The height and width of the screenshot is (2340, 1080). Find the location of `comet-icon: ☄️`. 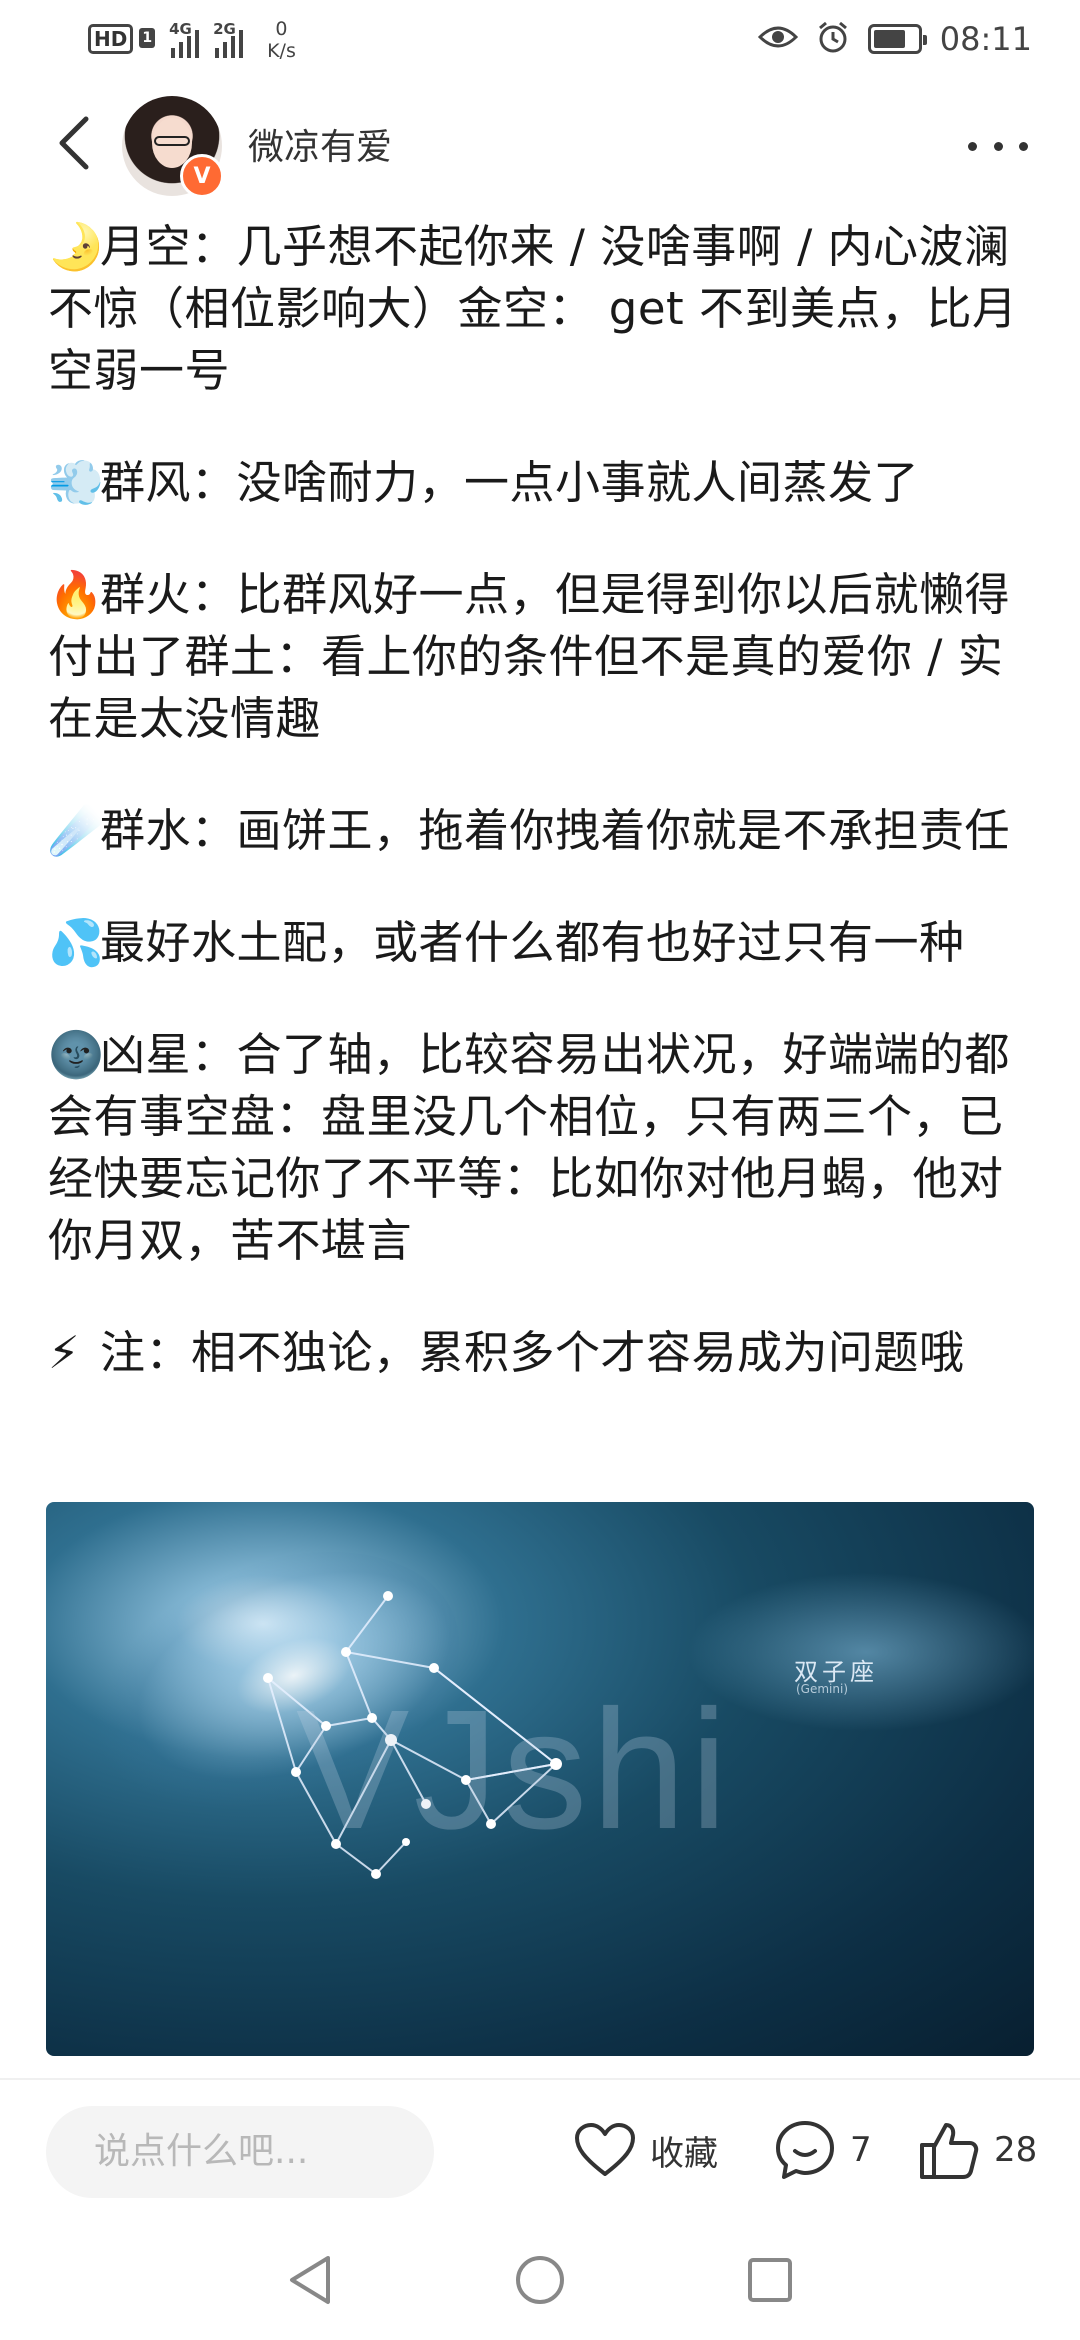

comet-icon: ☄️ is located at coordinates (76, 830).